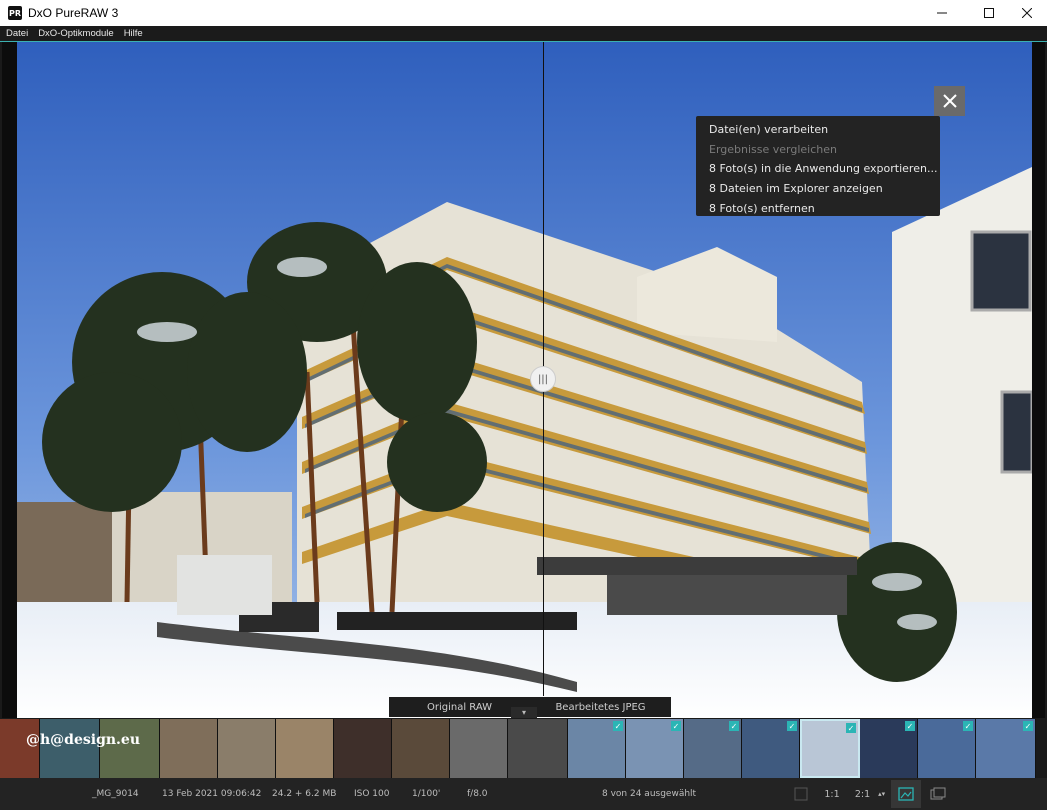 This screenshot has height=810, width=1047. What do you see at coordinates (543, 379) in the screenshot?
I see `grip-icon: |||` at bounding box center [543, 379].